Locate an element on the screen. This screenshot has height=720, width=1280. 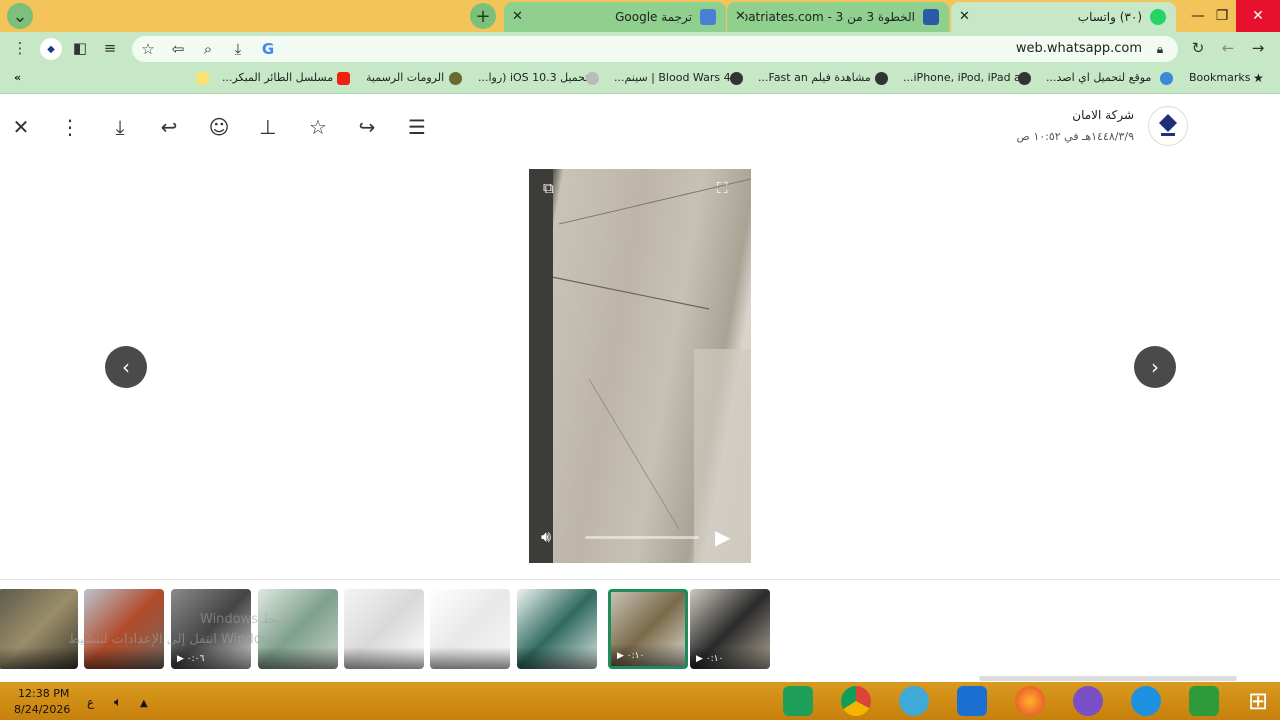
media-thumbnail: ▶ ٠:٠٦ is located at coordinates (211, 629).